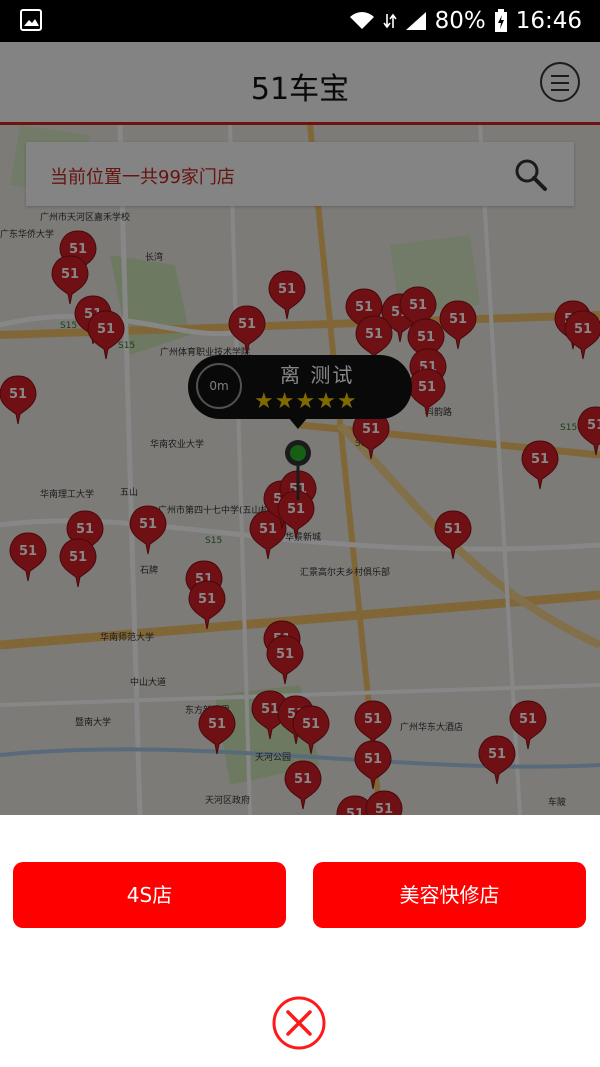  Describe the element at coordinates (306, 401) in the screenshot. I see `rating-stars: ★★★★★` at that location.